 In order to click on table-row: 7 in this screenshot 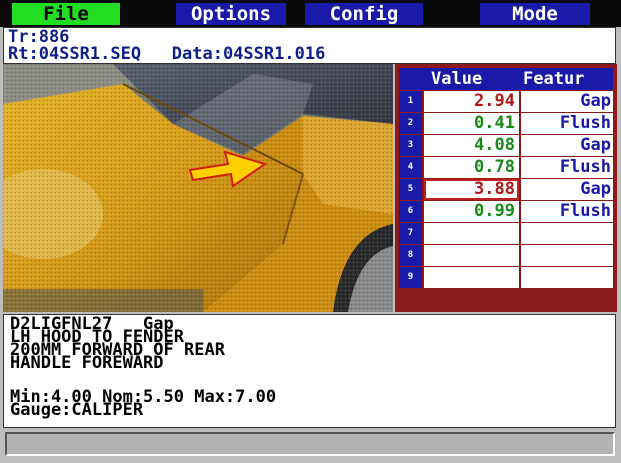, I will do `click(506, 233)`.